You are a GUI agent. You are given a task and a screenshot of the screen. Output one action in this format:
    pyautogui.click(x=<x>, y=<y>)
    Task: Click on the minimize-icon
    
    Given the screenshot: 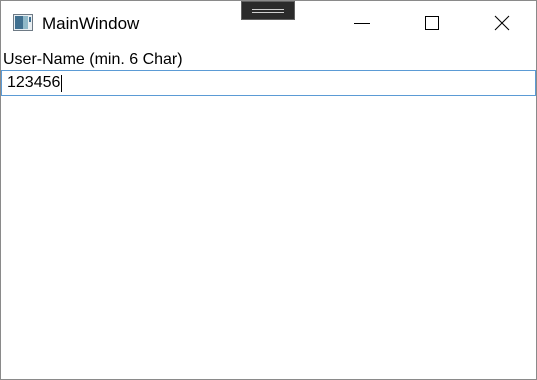 What is the action you would take?
    pyautogui.click(x=362, y=23)
    